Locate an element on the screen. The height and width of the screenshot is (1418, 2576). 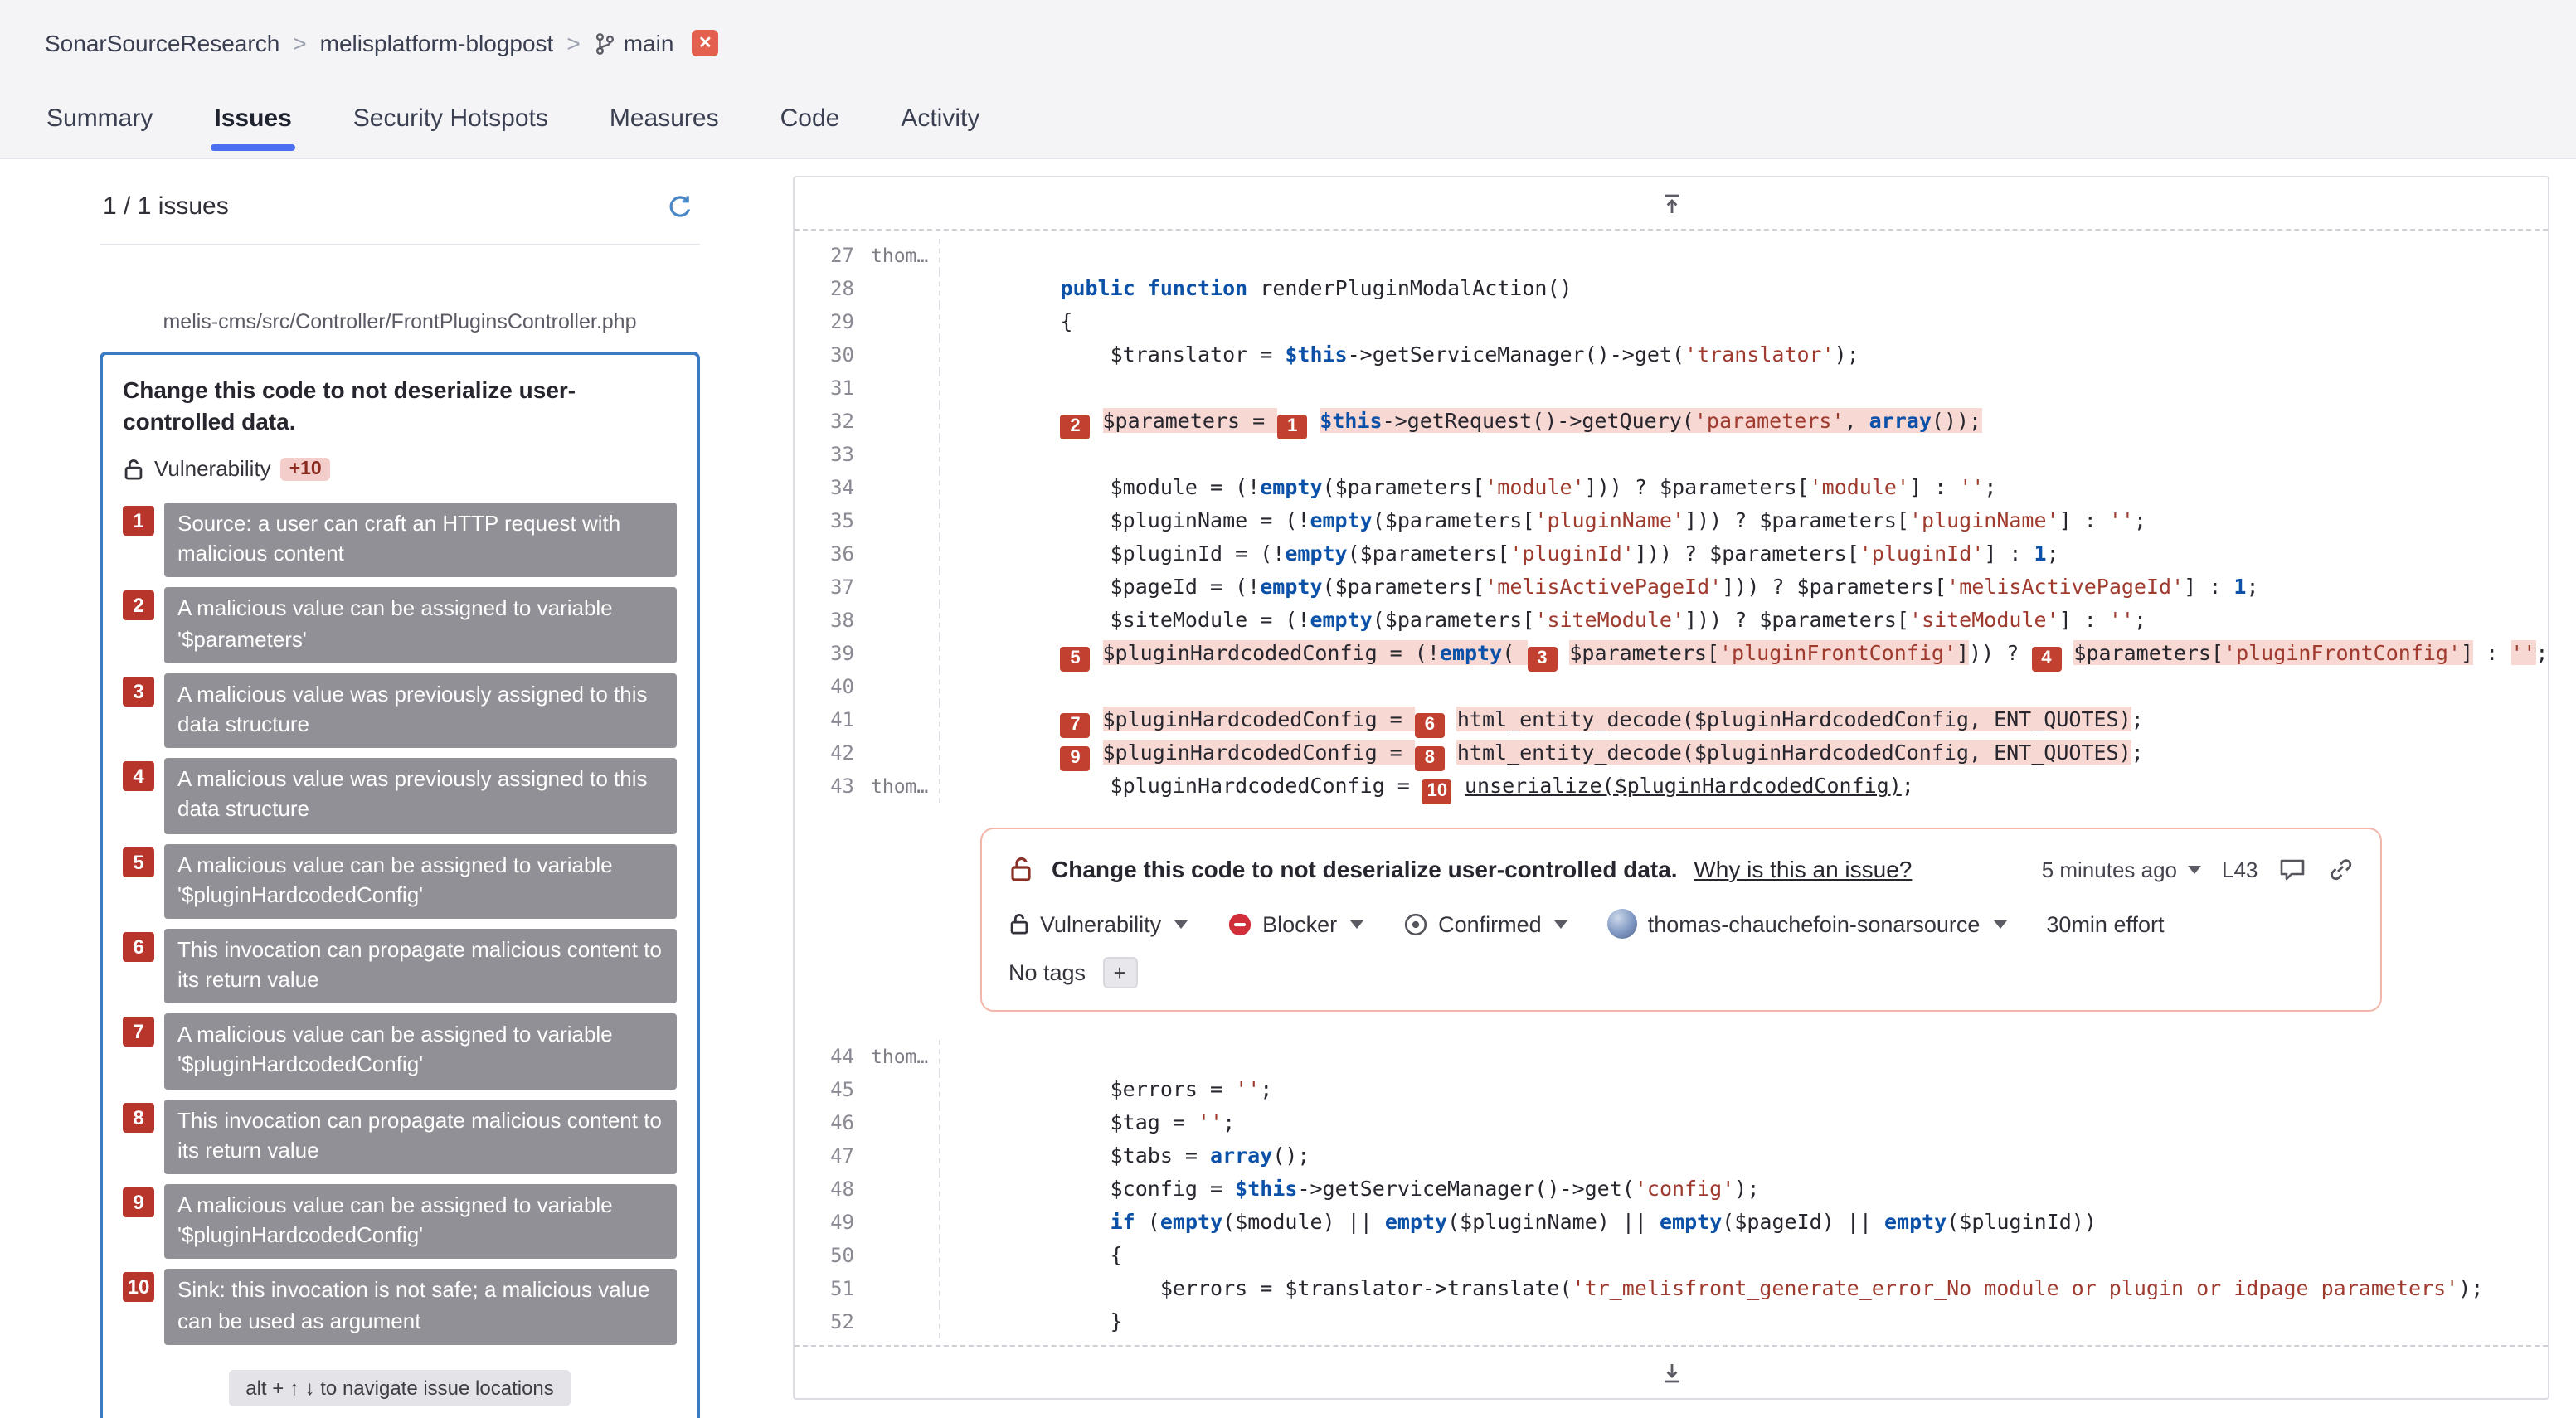
line-number: 28 is located at coordinates (825, 288).